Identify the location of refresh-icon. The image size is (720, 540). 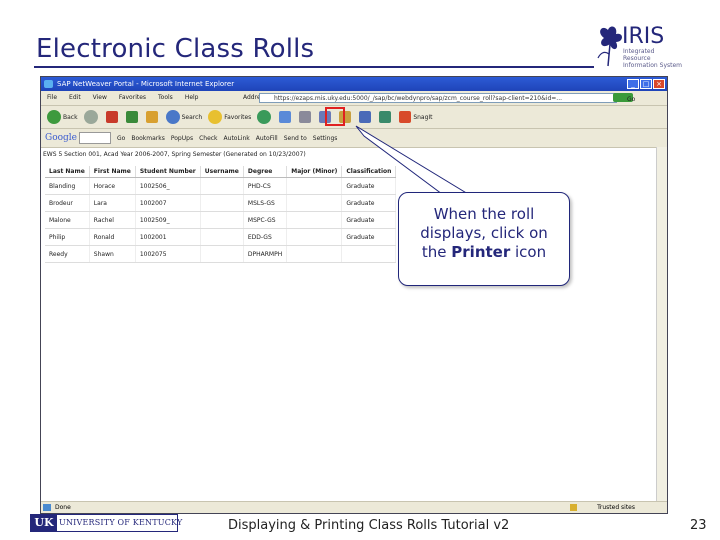
(131, 117).